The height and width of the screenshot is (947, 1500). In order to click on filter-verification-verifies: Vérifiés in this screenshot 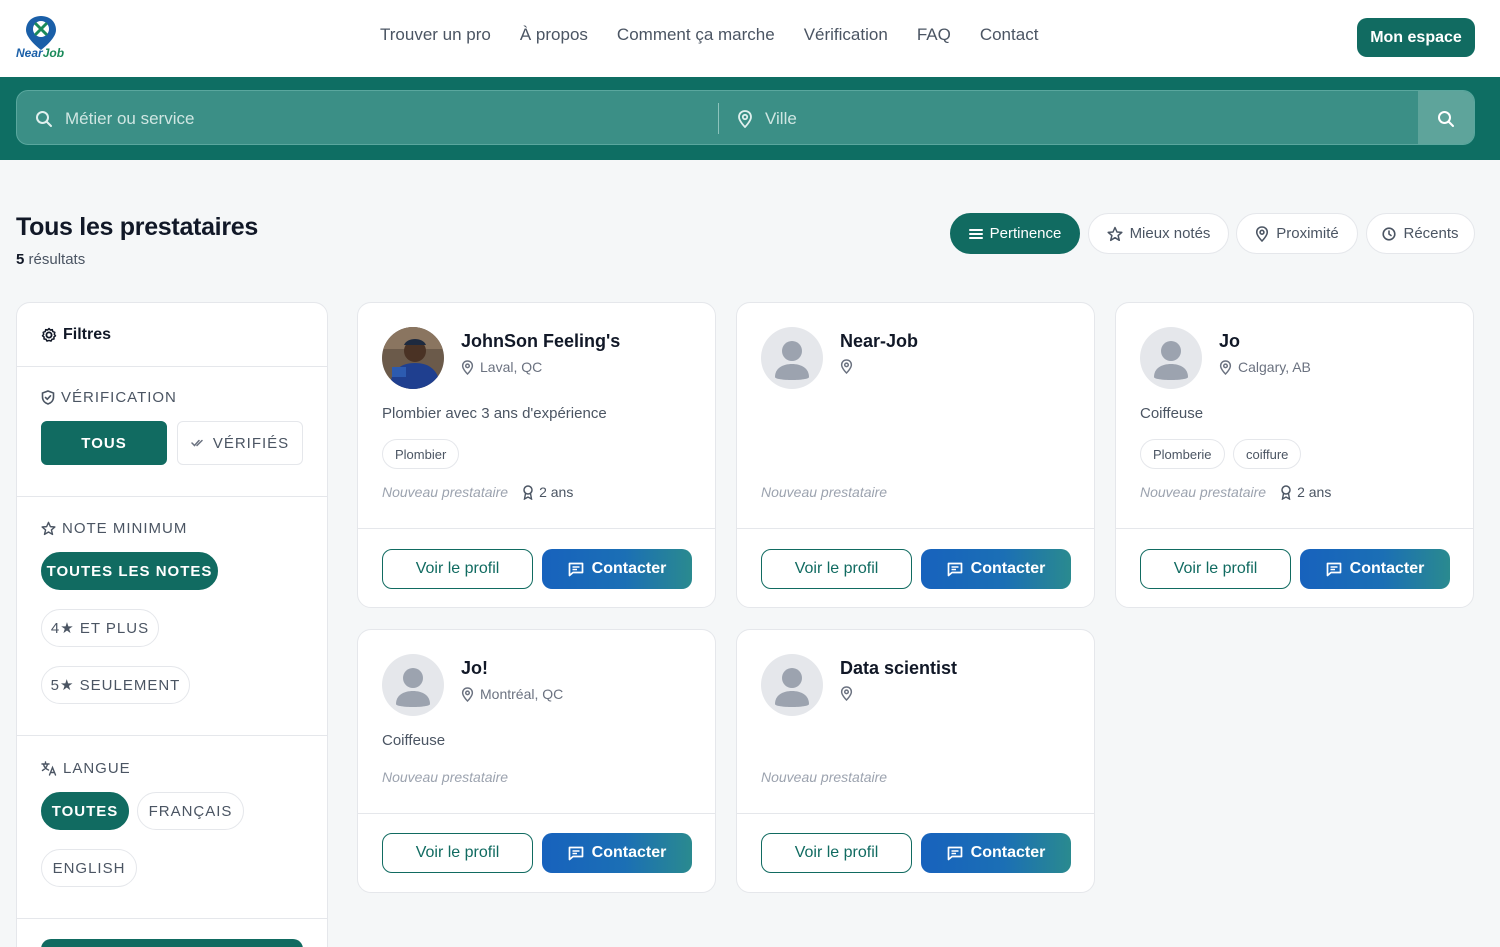, I will do `click(240, 443)`.